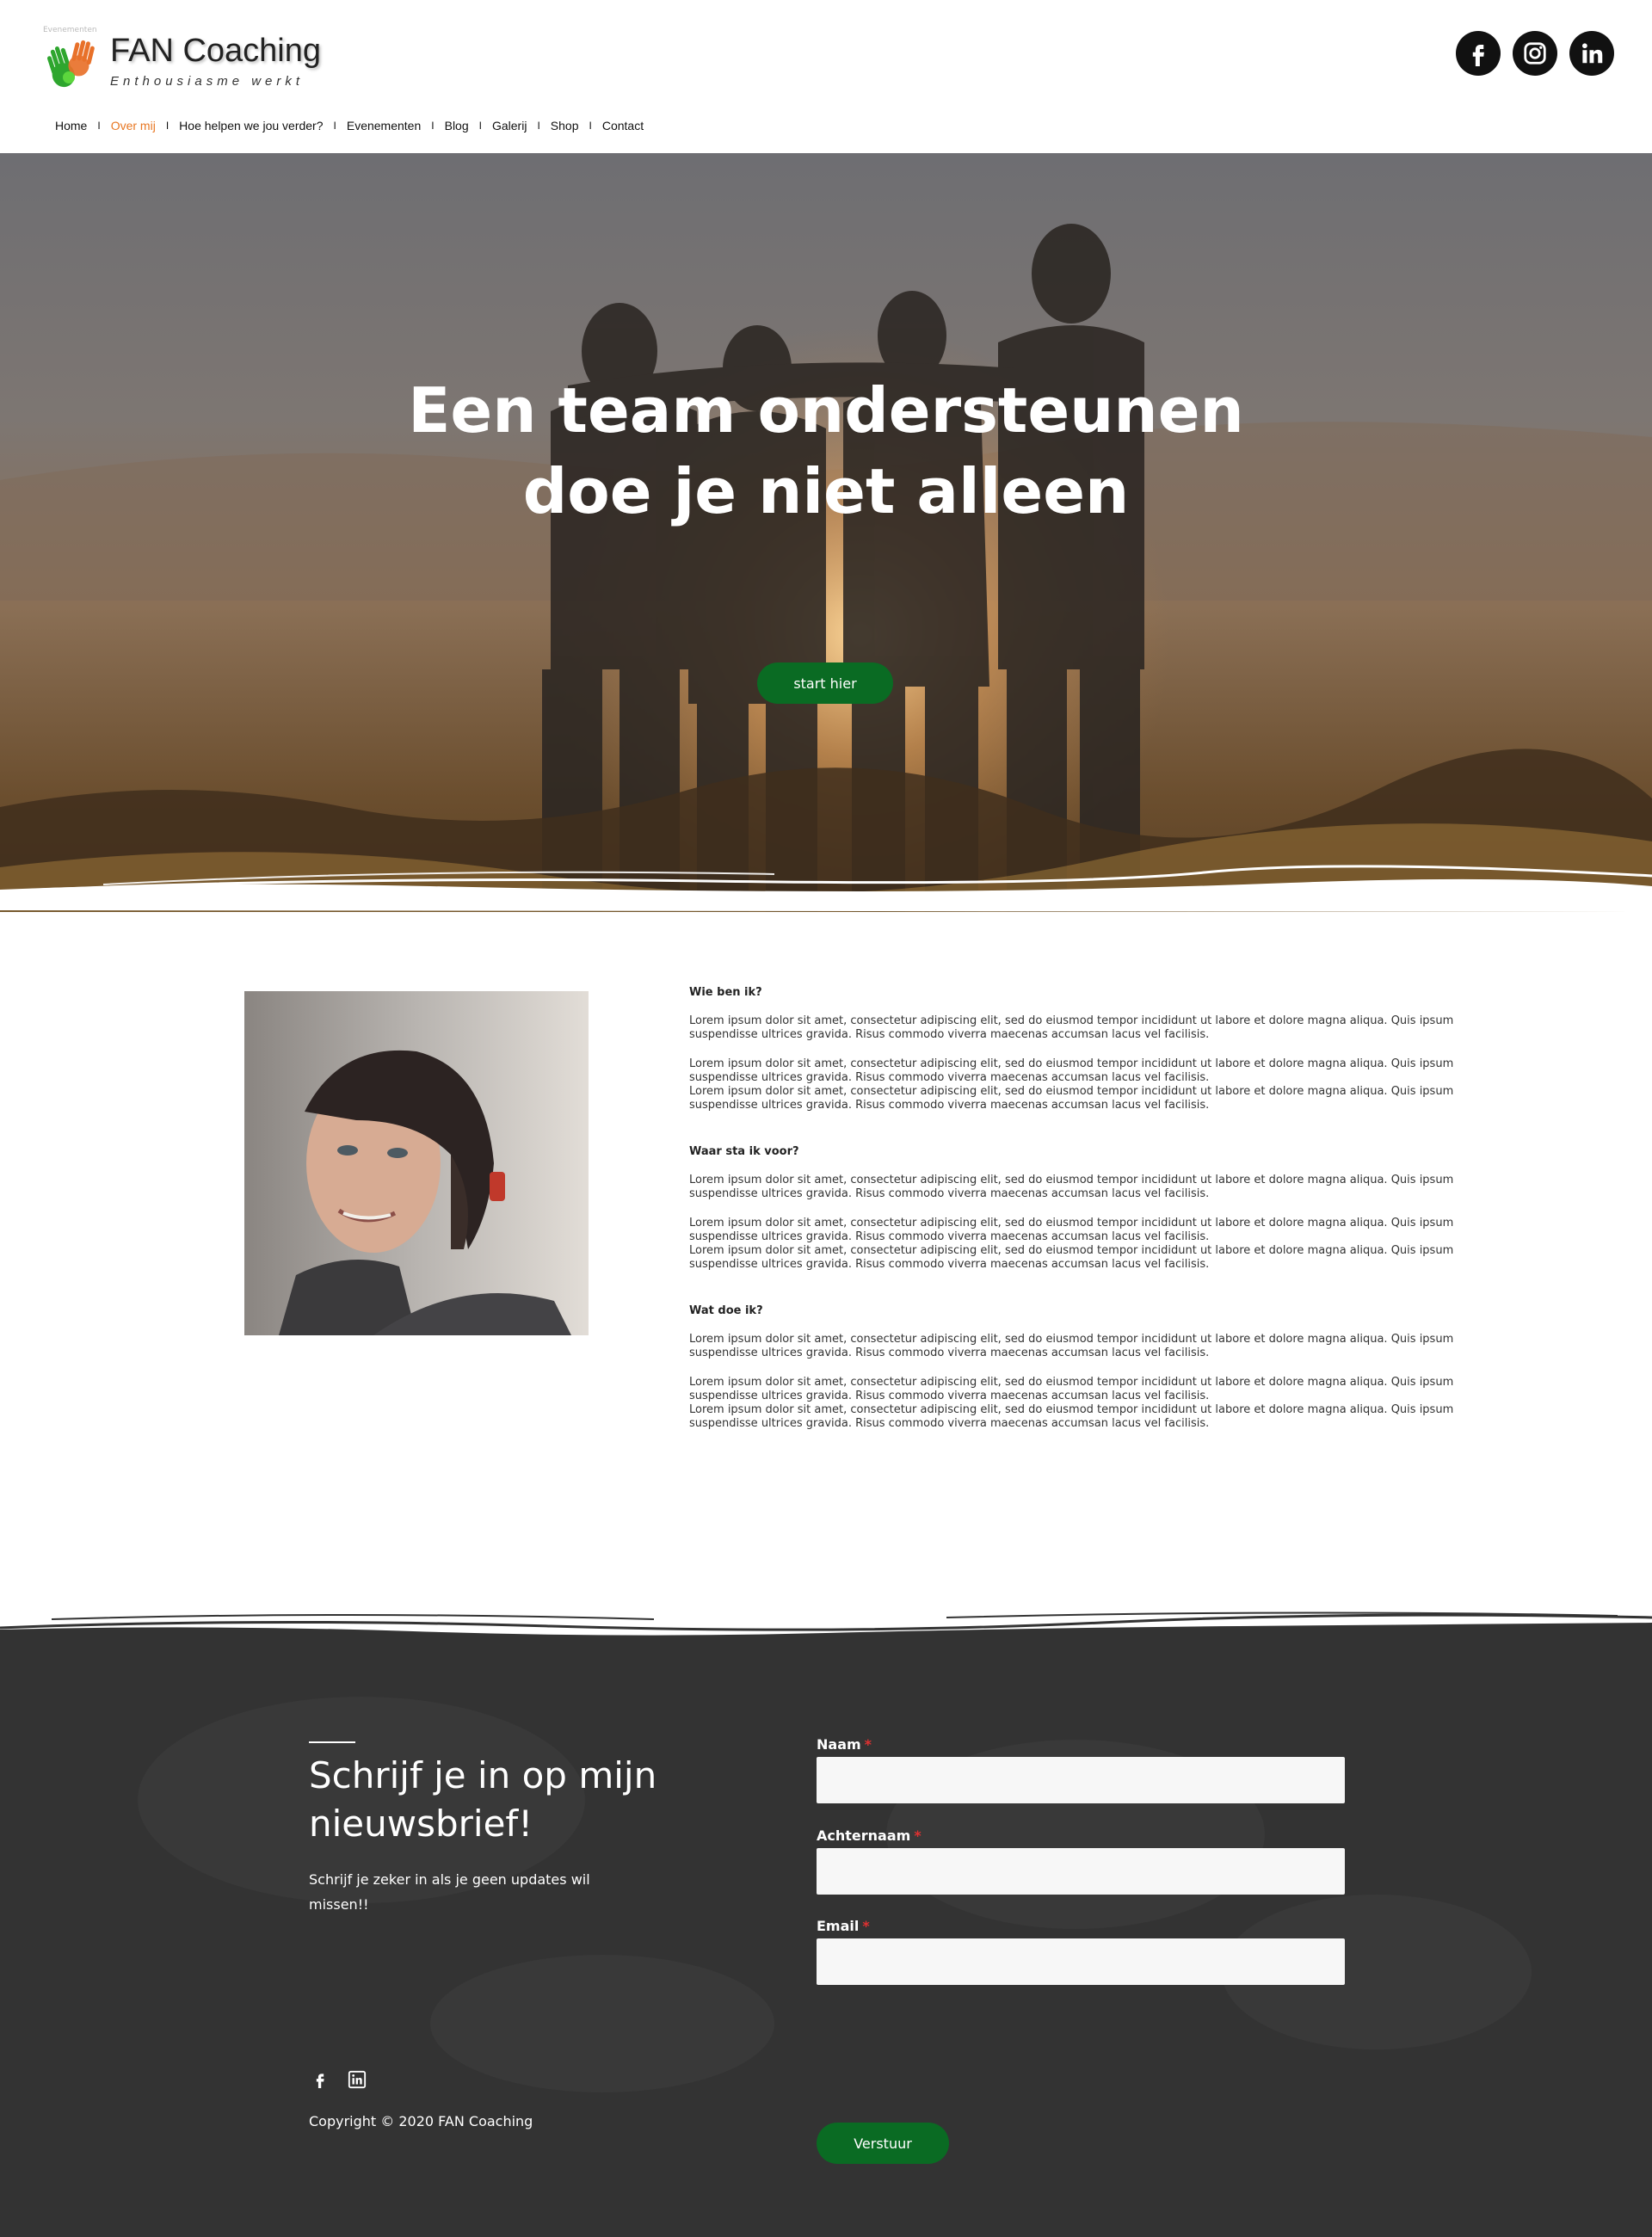 The width and height of the screenshot is (1652, 2237). Describe the element at coordinates (207, 82) in the screenshot. I see `logo-tagline: Enthousiasme werkt` at that location.